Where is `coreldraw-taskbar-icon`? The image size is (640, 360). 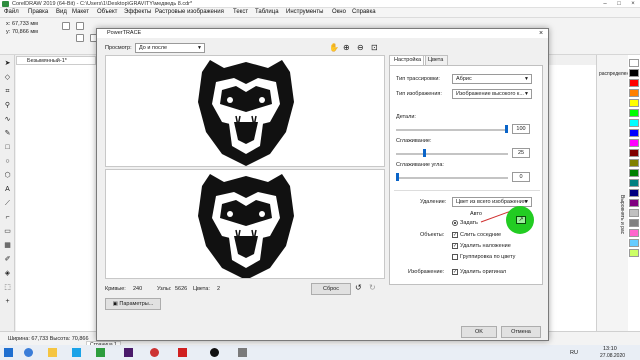 coreldraw-taskbar-icon is located at coordinates (100, 352).